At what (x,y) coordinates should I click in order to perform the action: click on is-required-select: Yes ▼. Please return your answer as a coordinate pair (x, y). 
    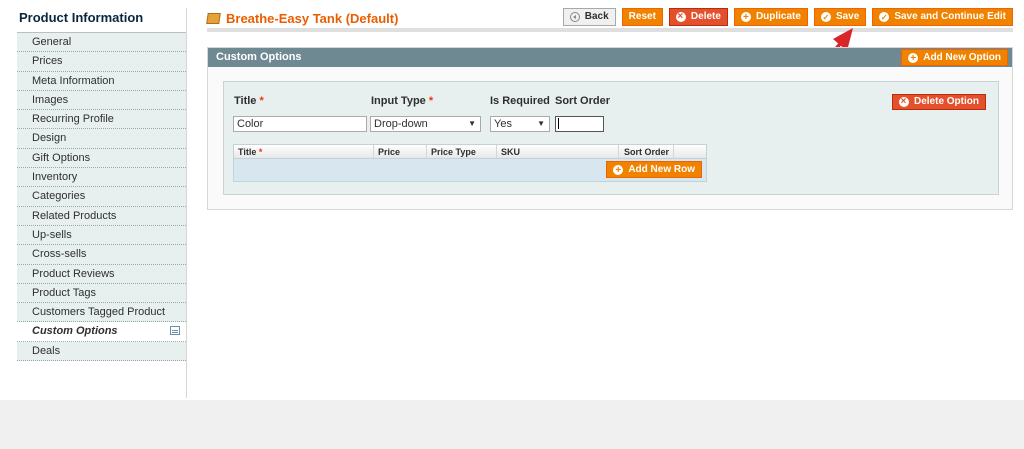
    Looking at the image, I should click on (520, 124).